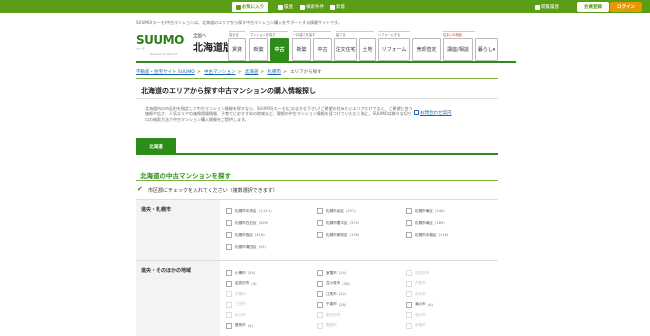  What do you see at coordinates (262, 247) in the screenshot?
I see `city-count: (91)` at bounding box center [262, 247].